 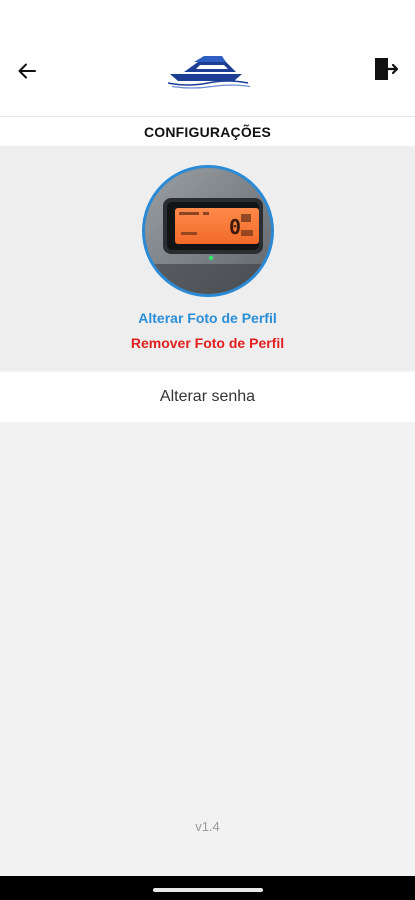 I want to click on change-password-button: Alterar senha, so click(x=207, y=397).